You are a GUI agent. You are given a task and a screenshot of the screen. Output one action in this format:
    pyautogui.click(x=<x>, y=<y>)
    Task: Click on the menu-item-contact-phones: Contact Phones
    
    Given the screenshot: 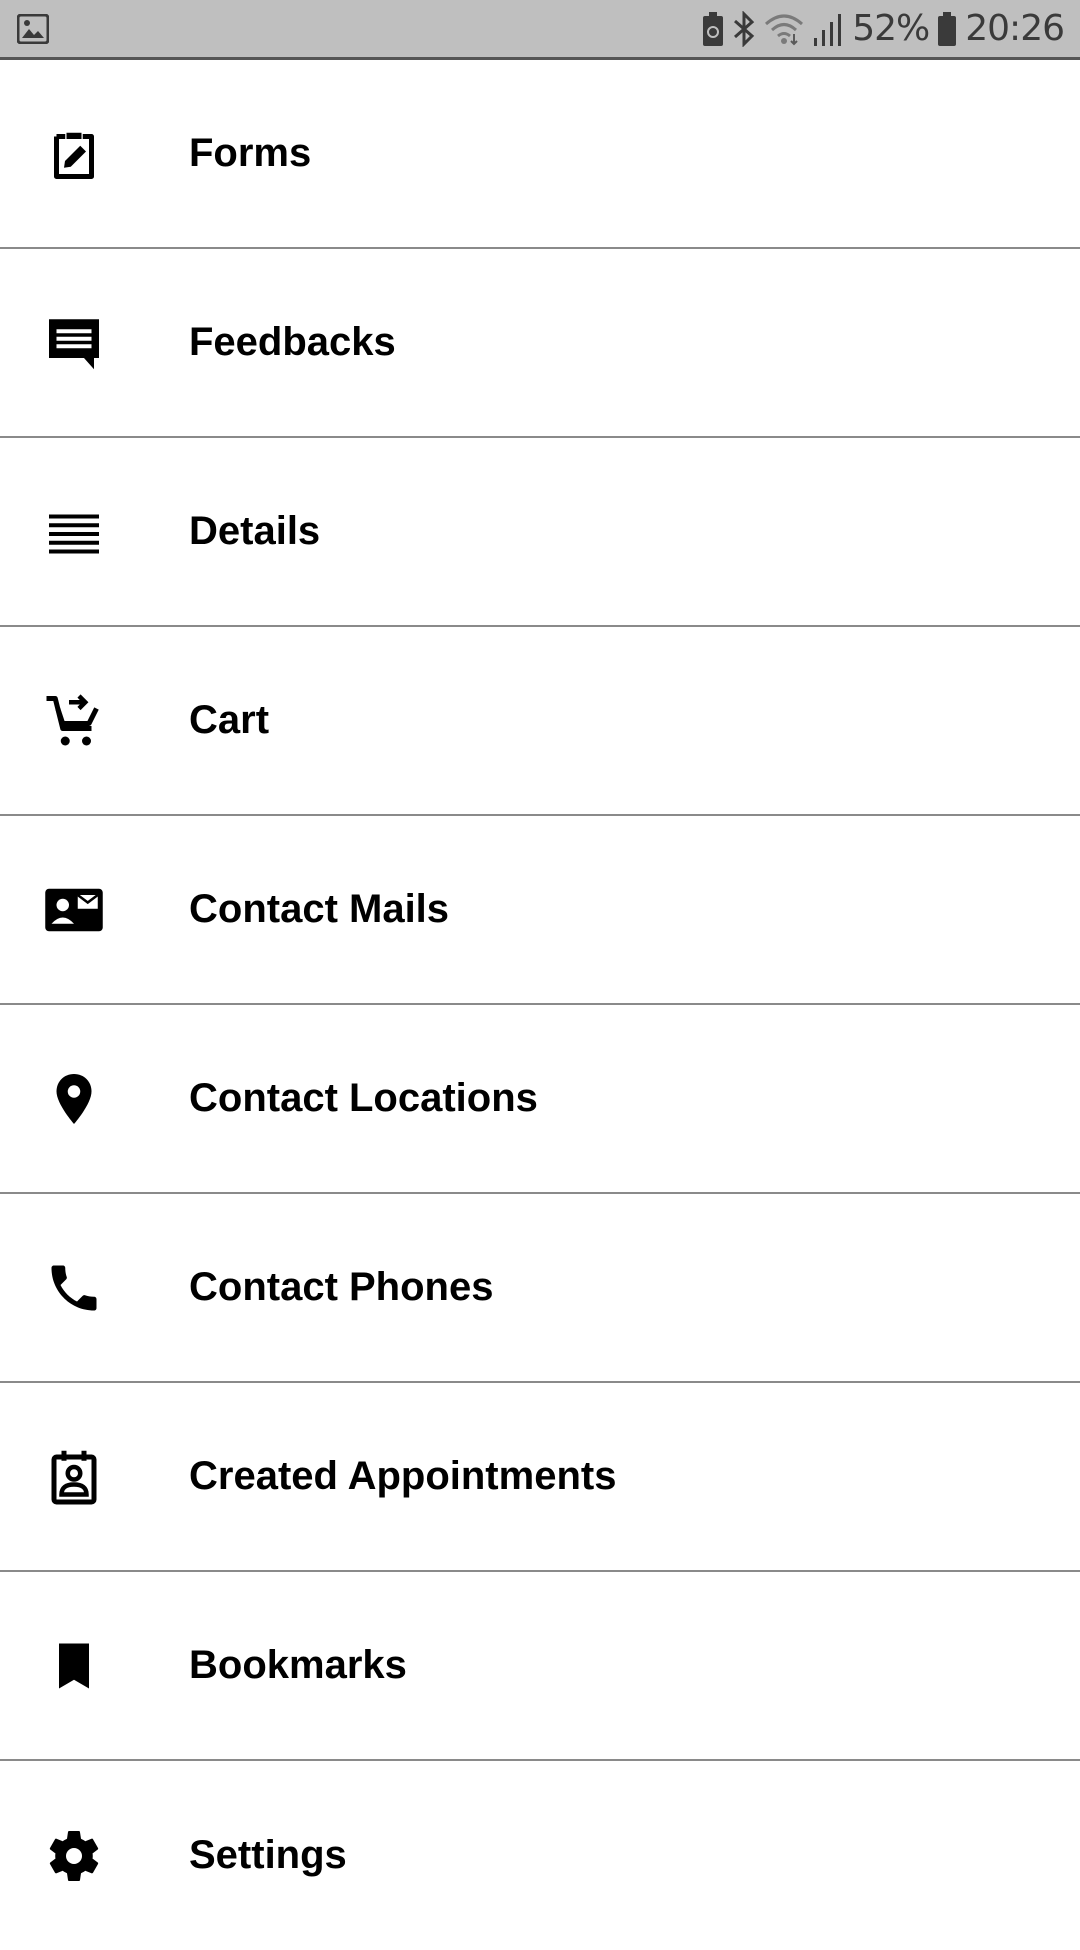 What is the action you would take?
    pyautogui.click(x=540, y=1288)
    